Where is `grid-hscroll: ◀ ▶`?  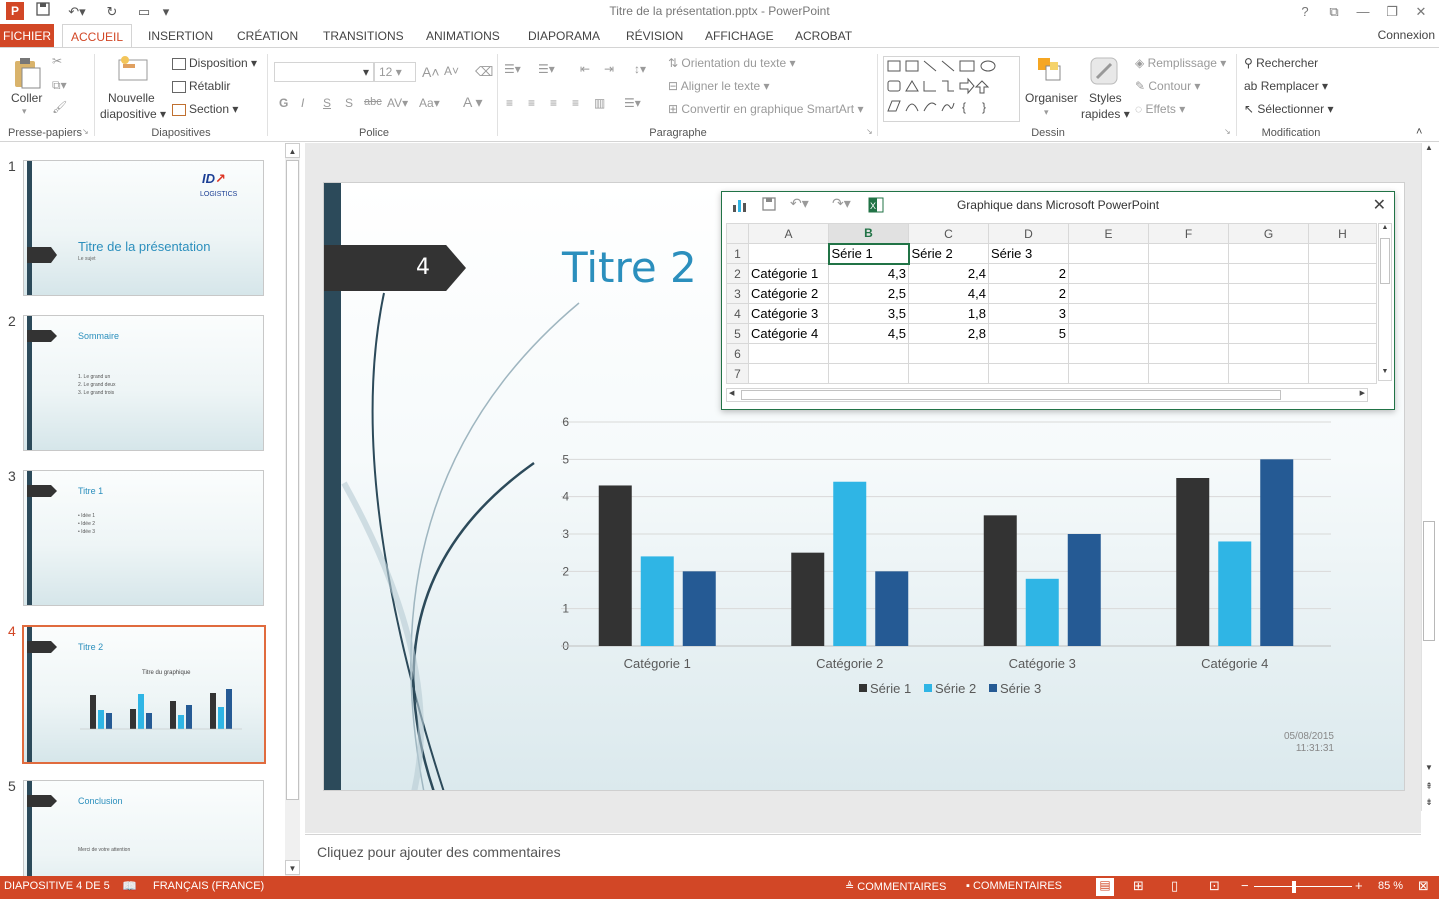 grid-hscroll: ◀ ▶ is located at coordinates (1047, 395).